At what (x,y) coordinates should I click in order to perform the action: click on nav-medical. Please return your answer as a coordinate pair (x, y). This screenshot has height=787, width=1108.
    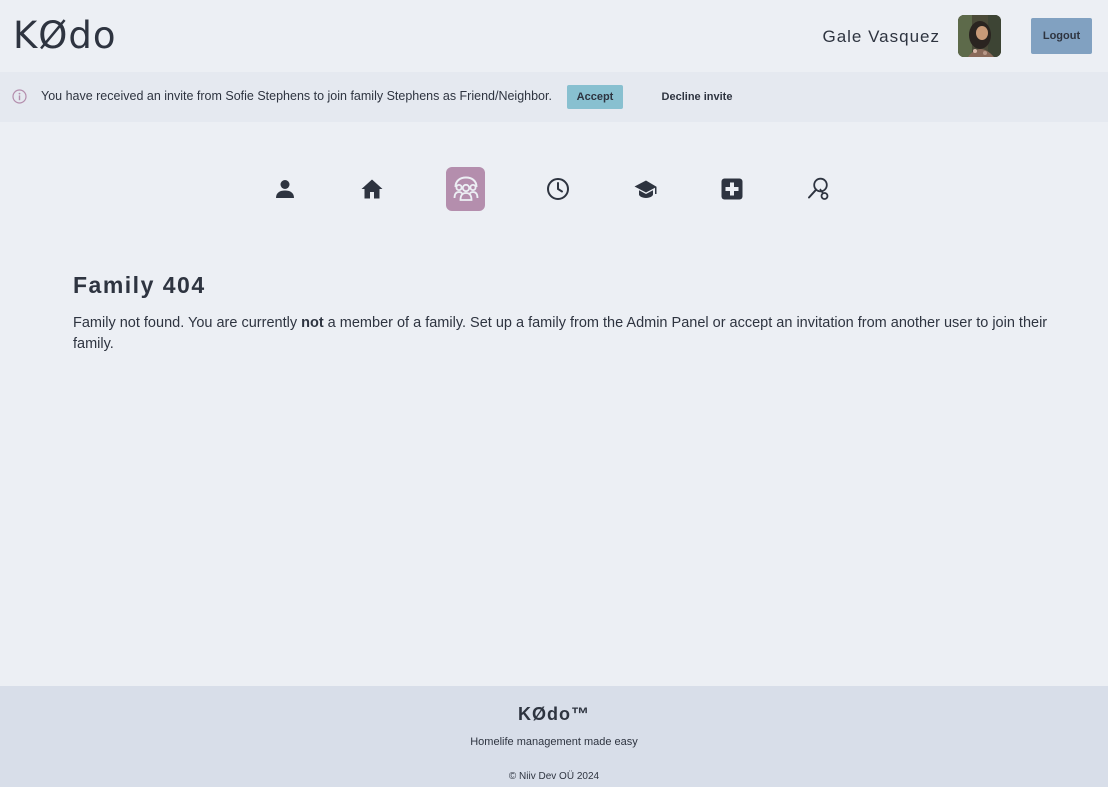
    Looking at the image, I should click on (732, 189).